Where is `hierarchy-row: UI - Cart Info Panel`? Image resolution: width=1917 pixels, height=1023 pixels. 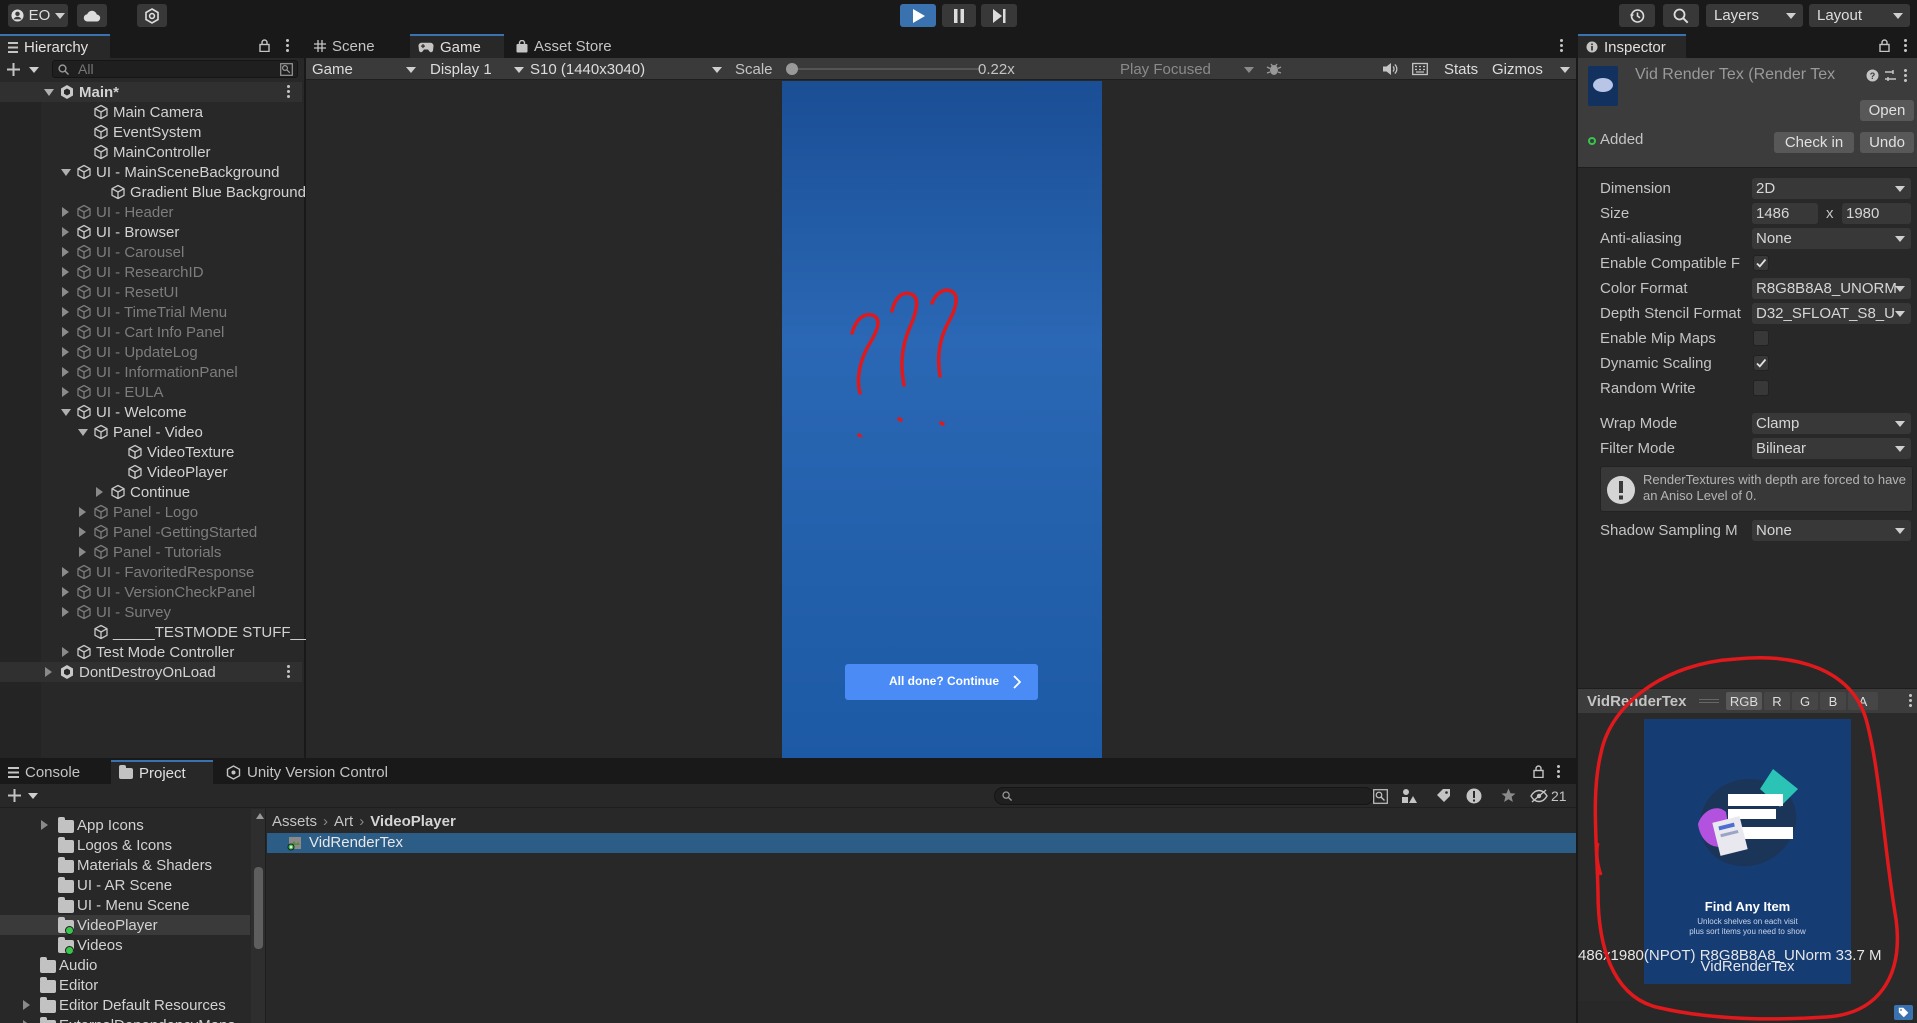
hierarchy-row: UI - Cart Info Panel is located at coordinates (151, 332).